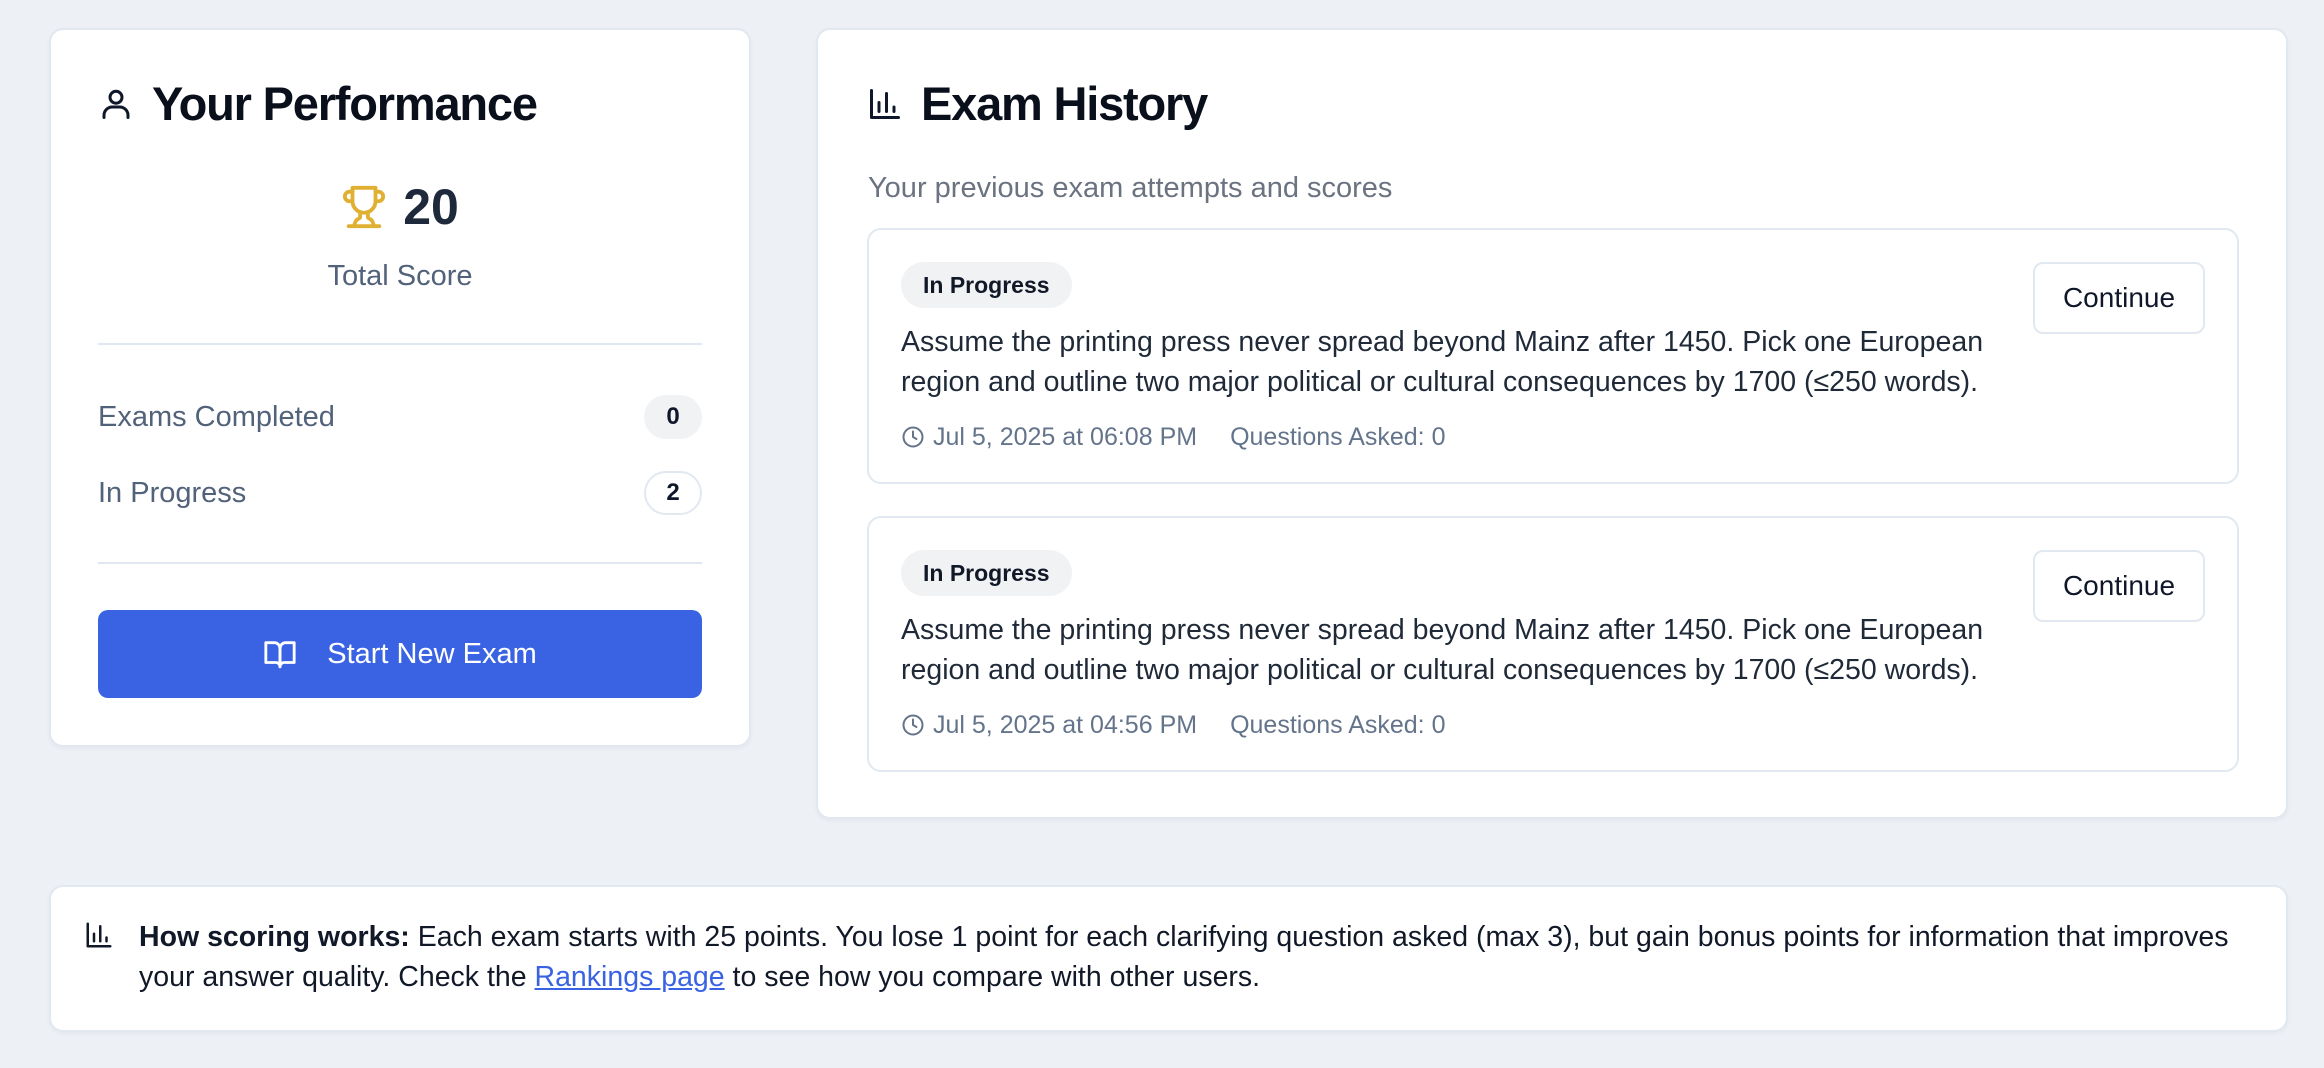 The image size is (2324, 1068). What do you see at coordinates (673, 417) in the screenshot?
I see `stat-count-badge: 0` at bounding box center [673, 417].